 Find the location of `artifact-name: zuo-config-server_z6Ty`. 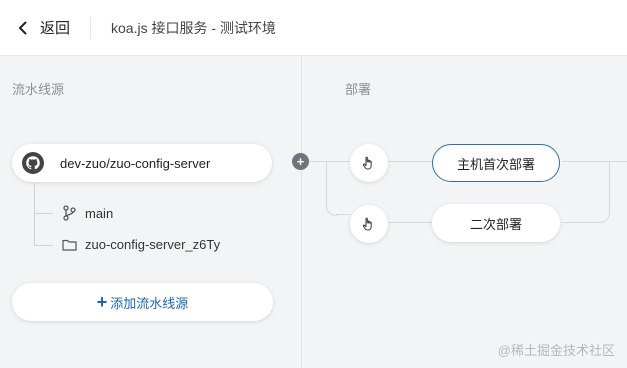

artifact-name: zuo-config-server_z6Ty is located at coordinates (153, 244).